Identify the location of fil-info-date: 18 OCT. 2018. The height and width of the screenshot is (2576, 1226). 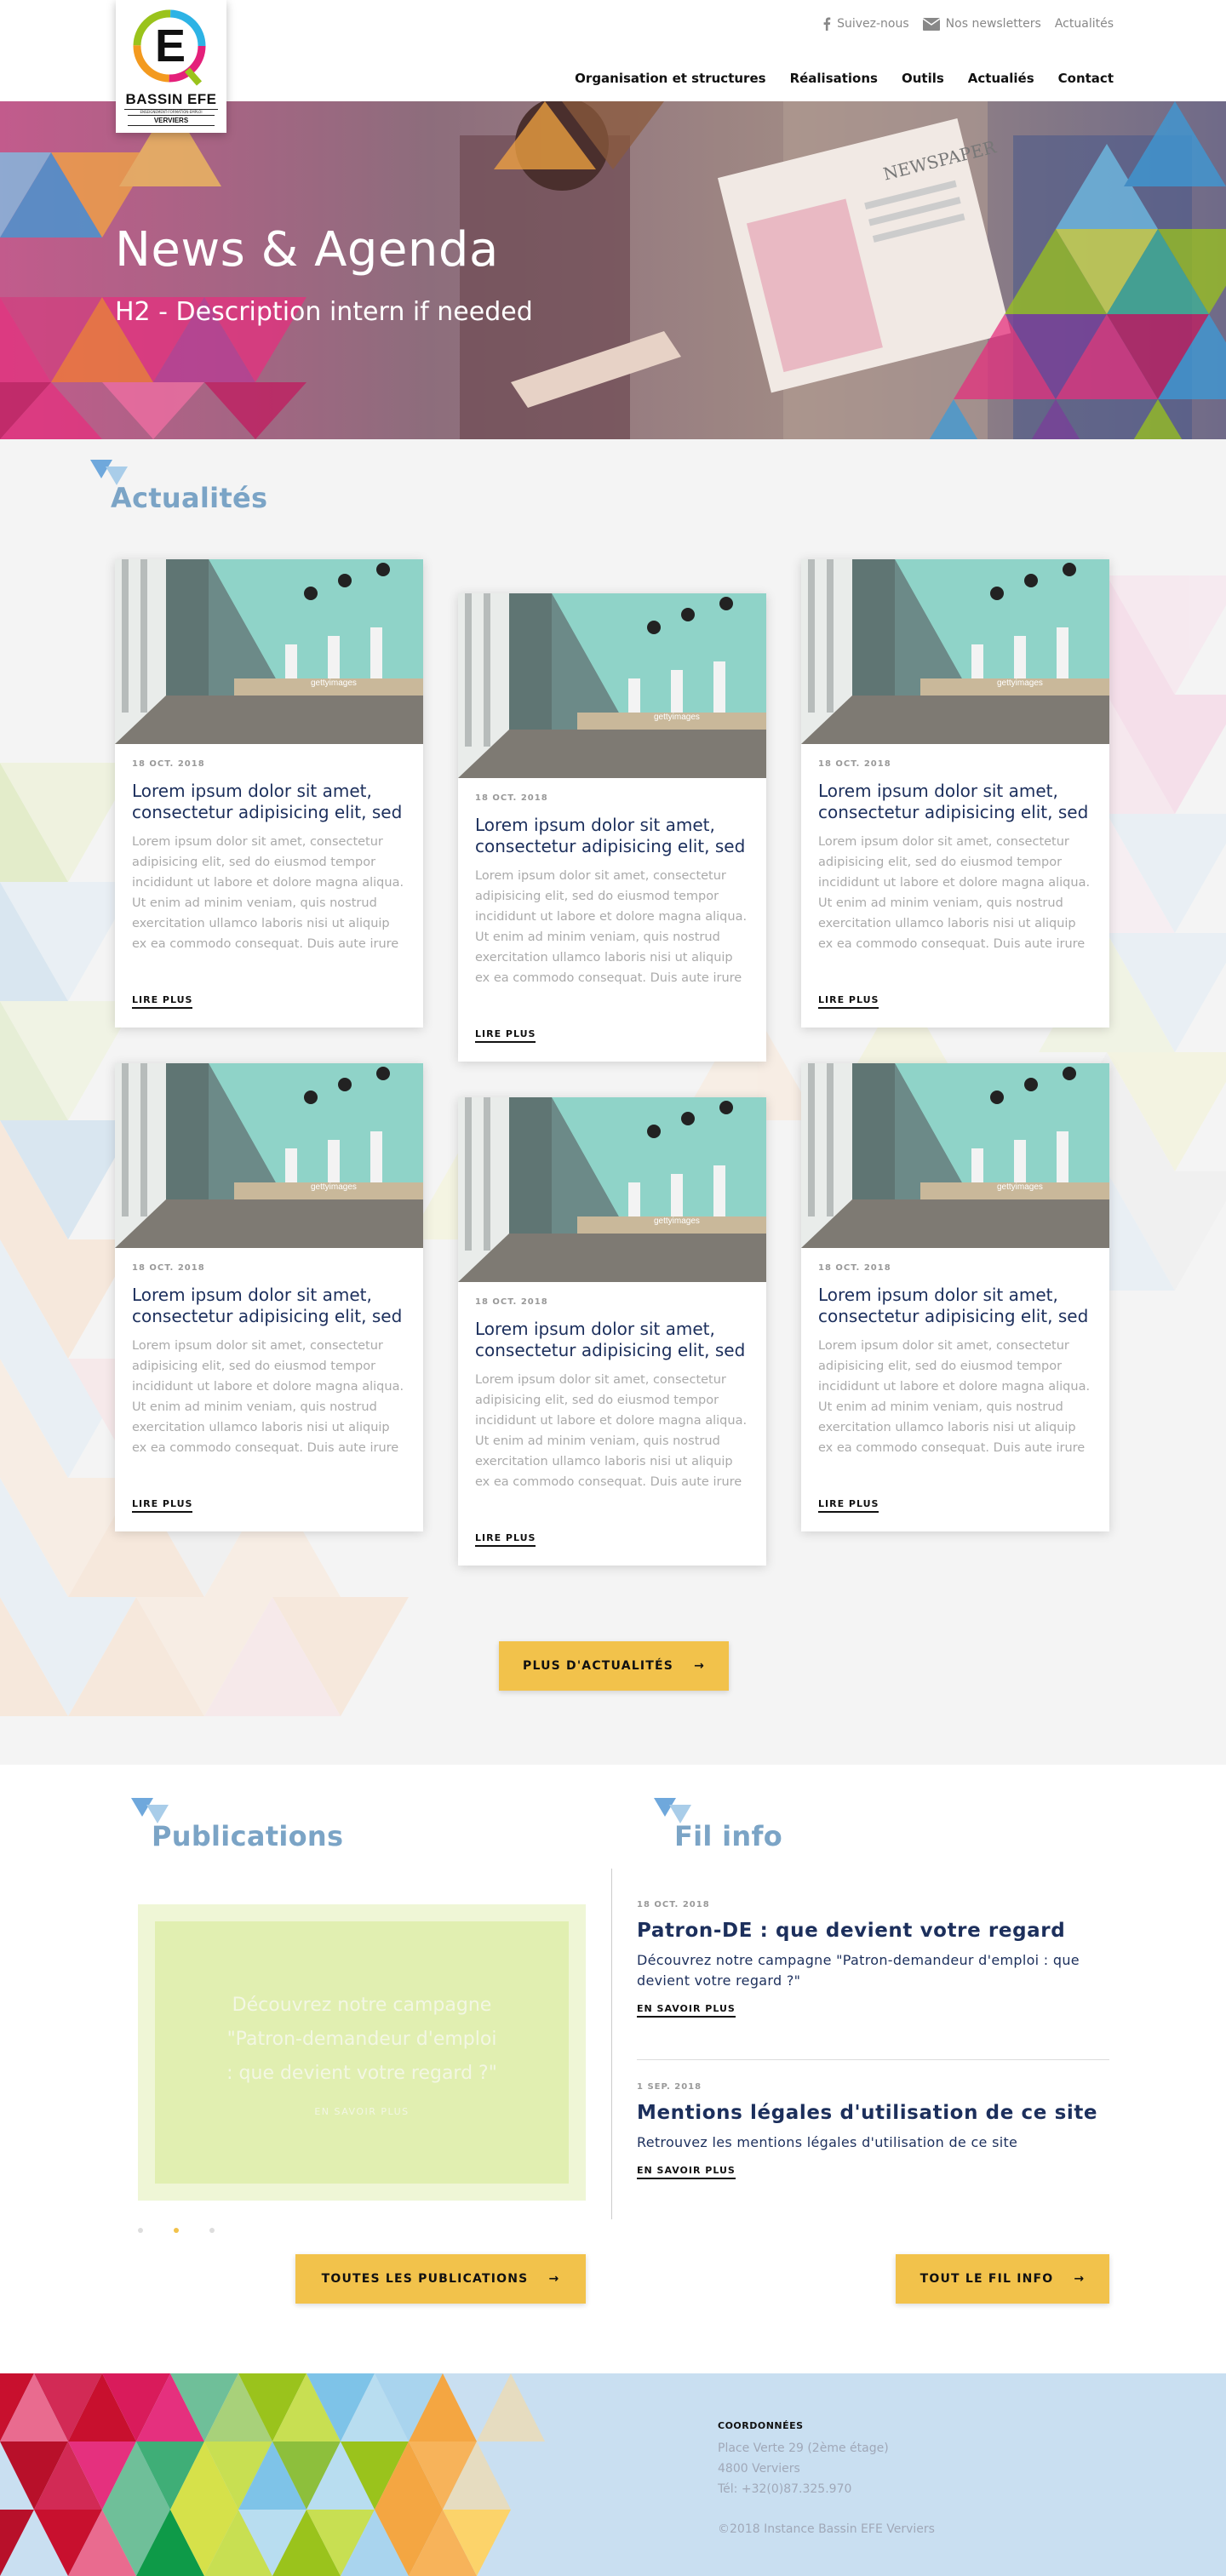
(673, 1905).